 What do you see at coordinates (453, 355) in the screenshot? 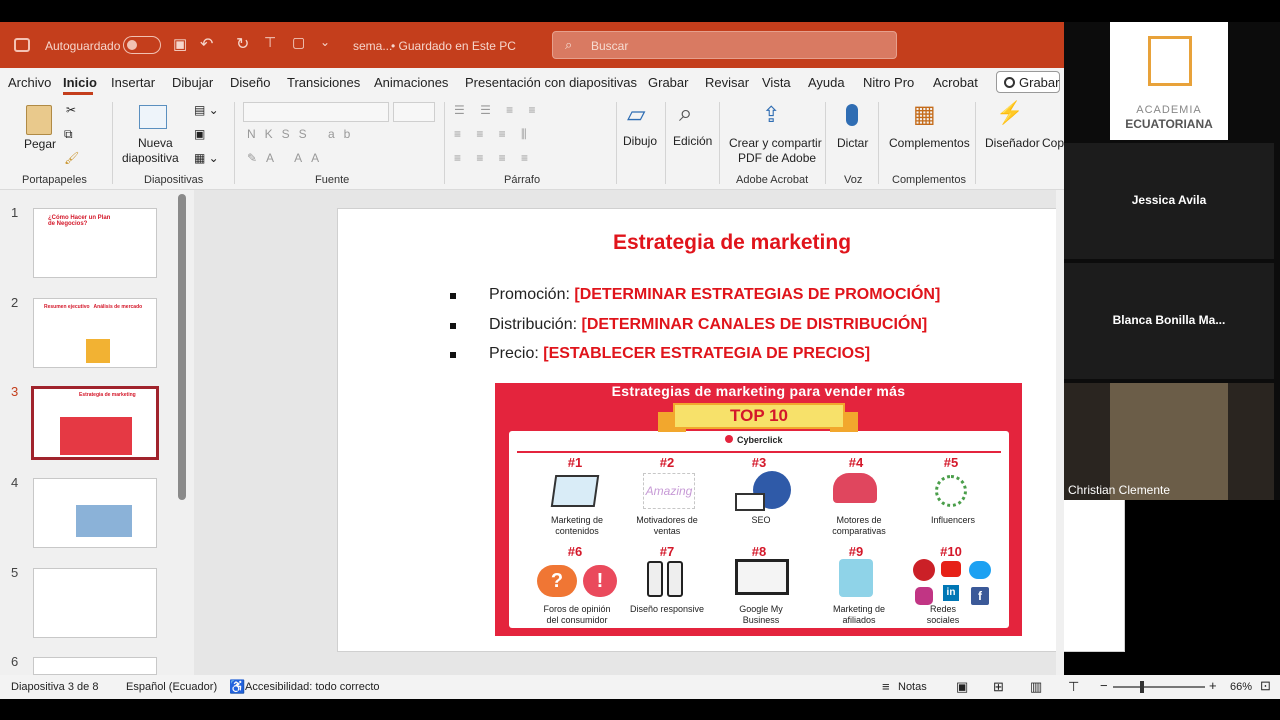
I see `bullet-marker` at bounding box center [453, 355].